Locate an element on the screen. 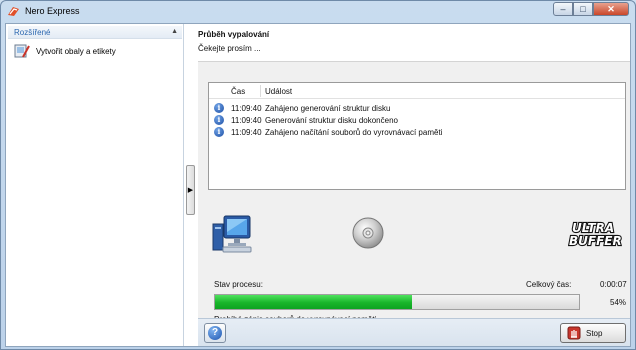 This screenshot has height=350, width=636. disc-icon is located at coordinates (368, 233).